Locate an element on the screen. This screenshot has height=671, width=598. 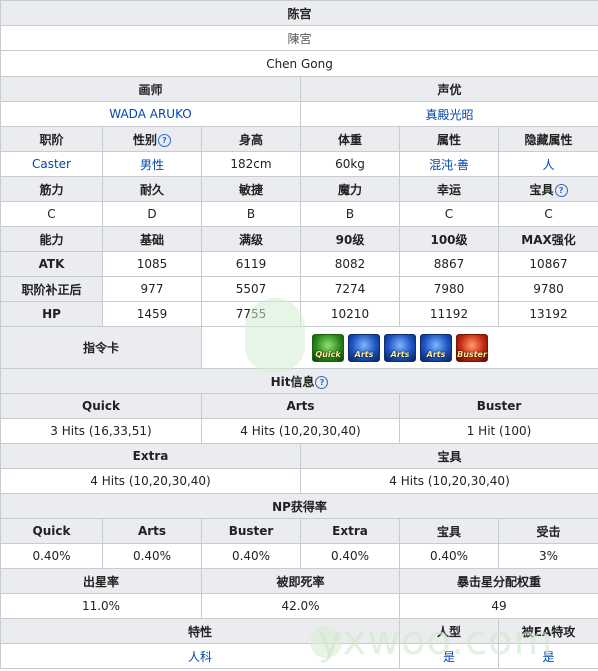
stat-header: 基础 is located at coordinates (152, 239).